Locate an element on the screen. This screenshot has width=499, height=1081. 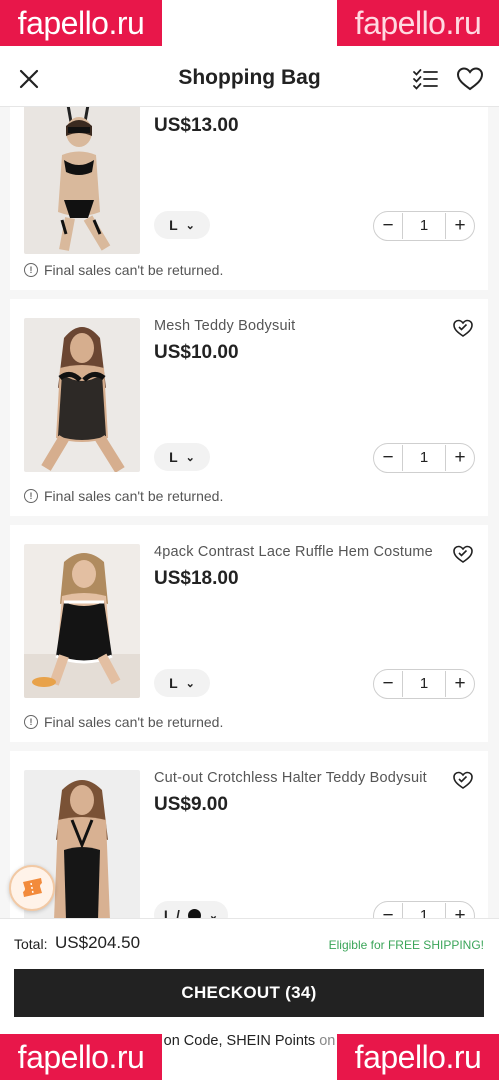
size-color-selector: L / ⌄ is located at coordinates (191, 909).